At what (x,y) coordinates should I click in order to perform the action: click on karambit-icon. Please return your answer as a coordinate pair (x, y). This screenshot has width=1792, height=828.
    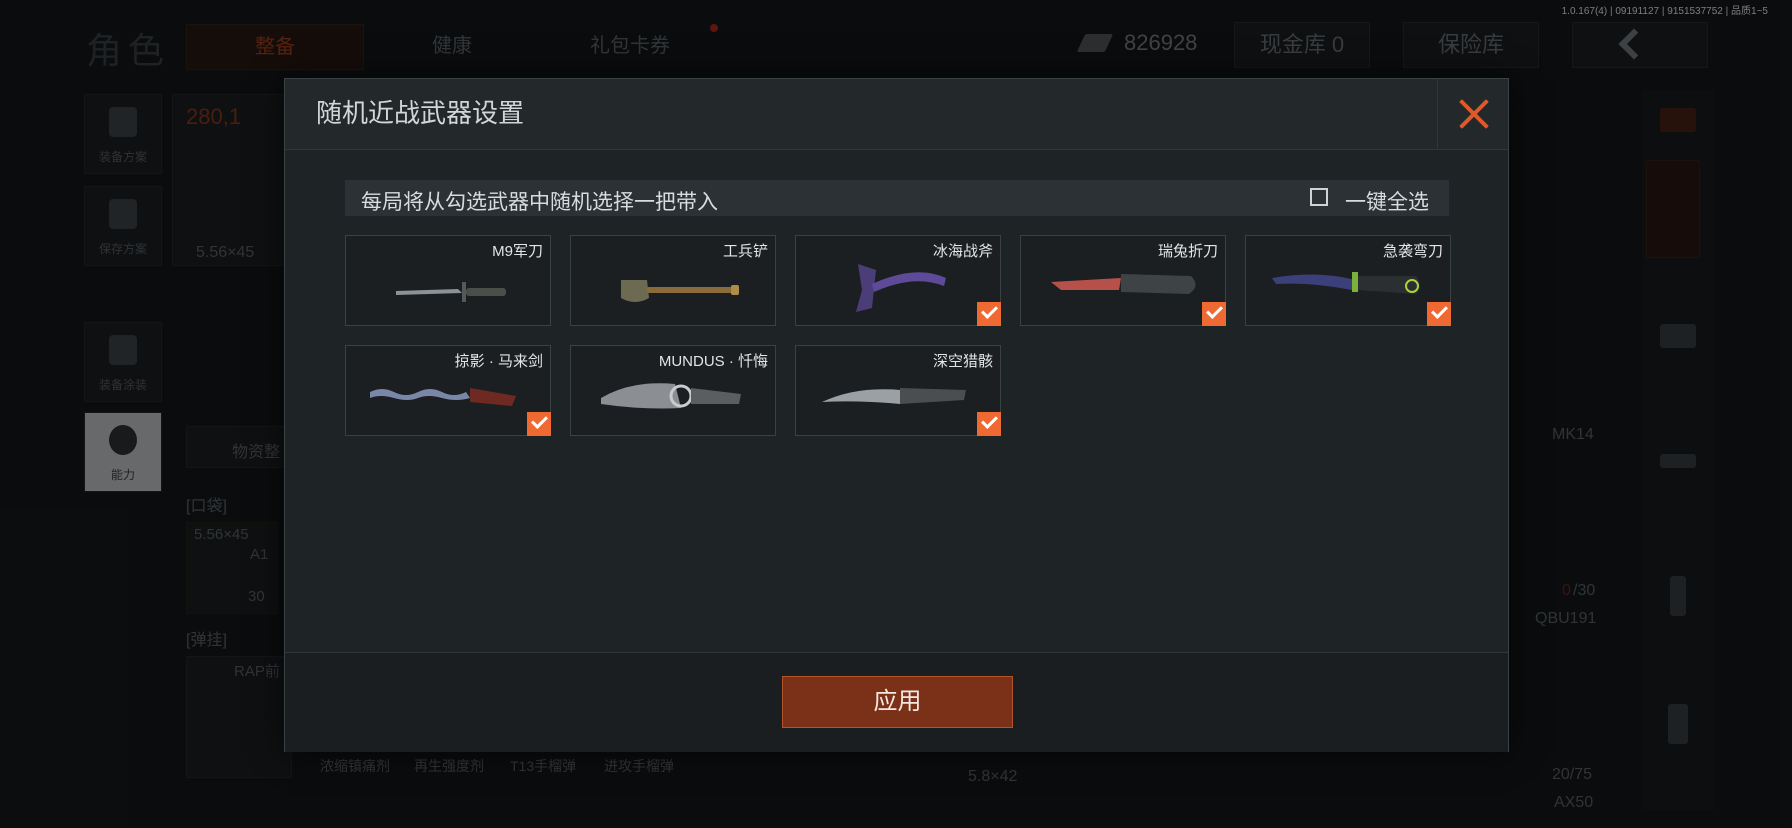
    Looking at the image, I should click on (1346, 283).